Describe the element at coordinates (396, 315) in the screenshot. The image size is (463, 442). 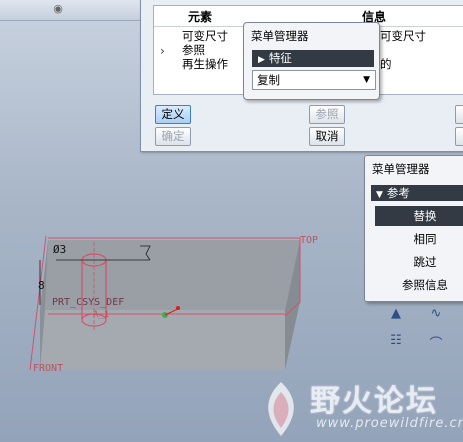
I see `datum-plane-icon: ▲` at that location.